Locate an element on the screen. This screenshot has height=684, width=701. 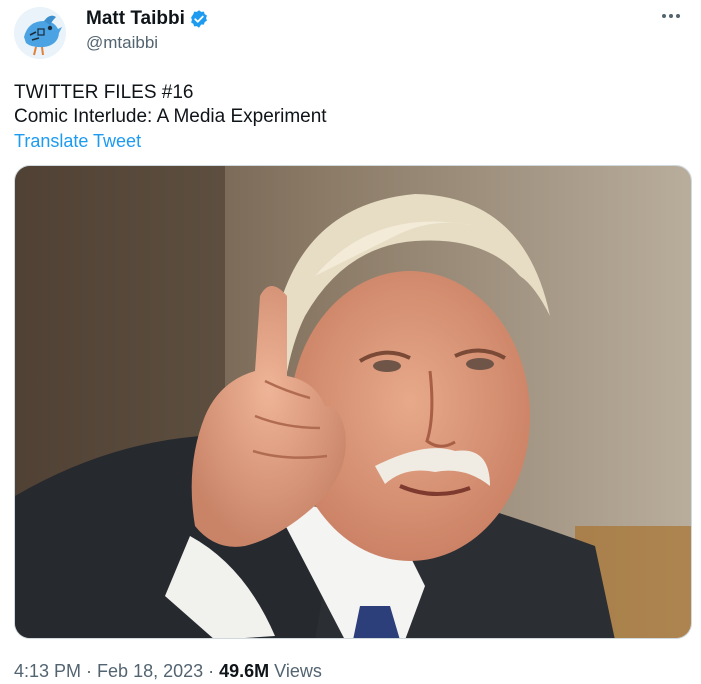
author-avatar is located at coordinates (40, 33).